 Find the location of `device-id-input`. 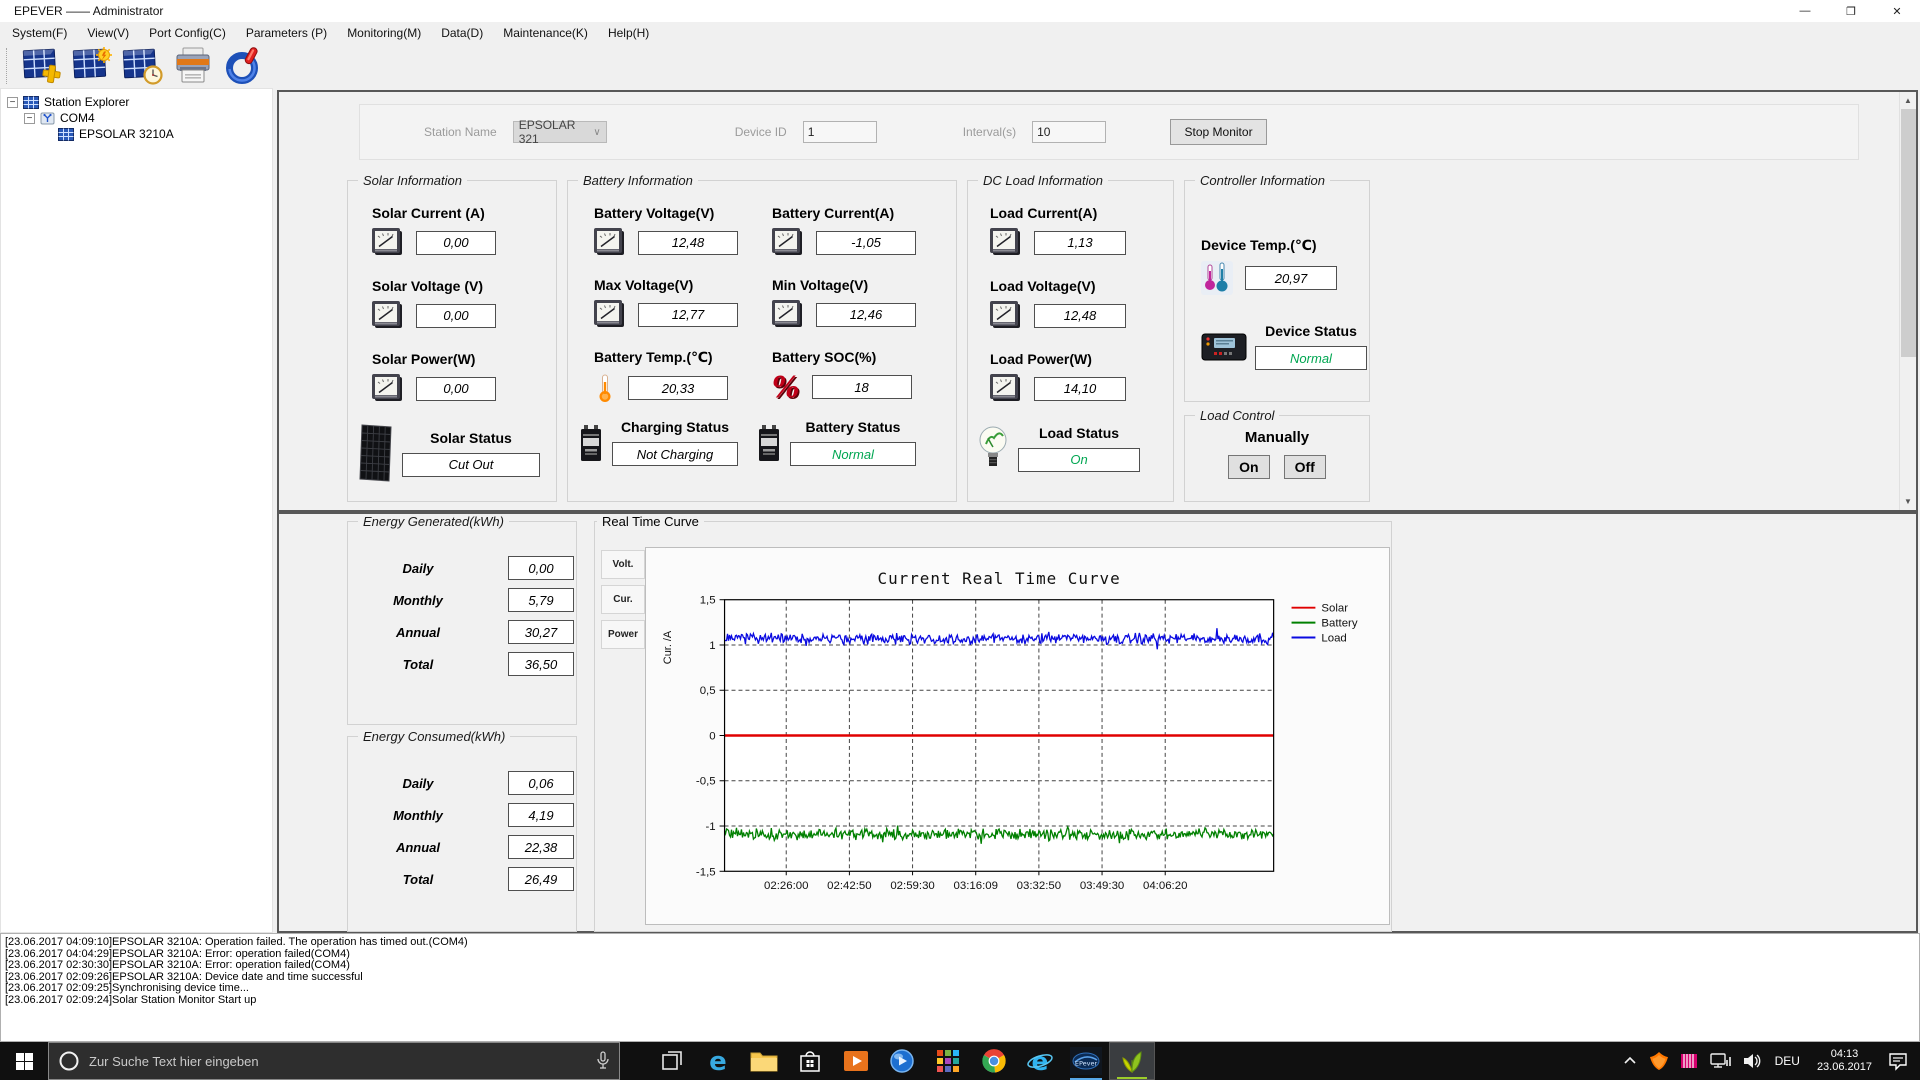

device-id-input is located at coordinates (839, 132).